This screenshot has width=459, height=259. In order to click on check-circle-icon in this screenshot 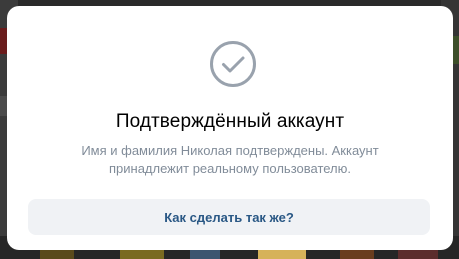, I will do `click(233, 64)`.